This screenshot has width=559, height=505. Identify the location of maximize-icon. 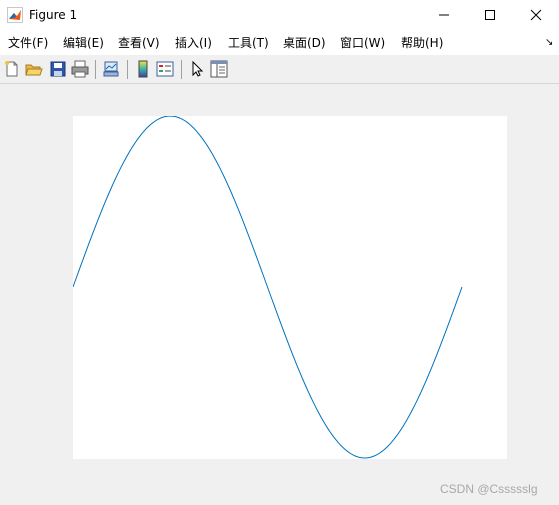
(490, 15).